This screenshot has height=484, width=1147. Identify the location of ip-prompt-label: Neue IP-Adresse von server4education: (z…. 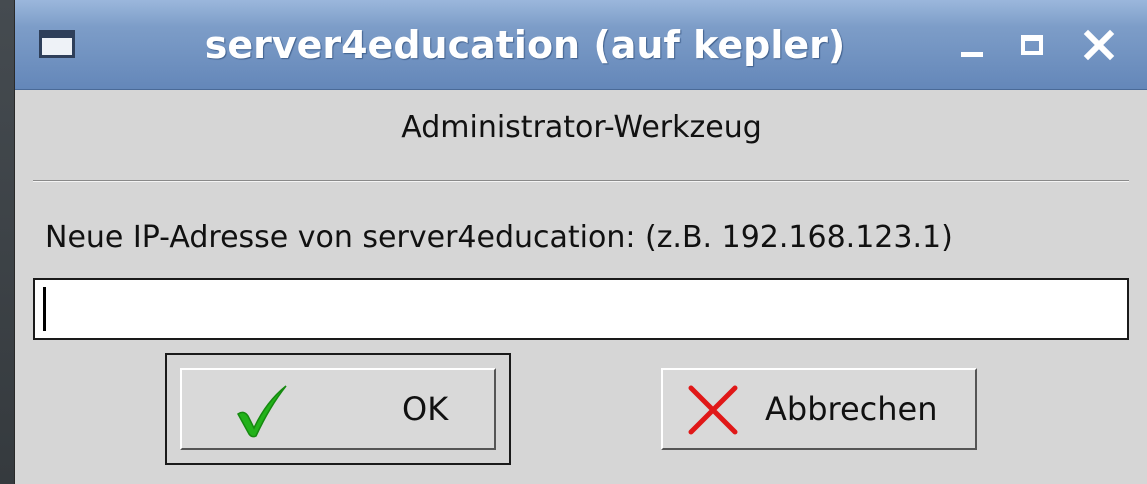
(499, 237).